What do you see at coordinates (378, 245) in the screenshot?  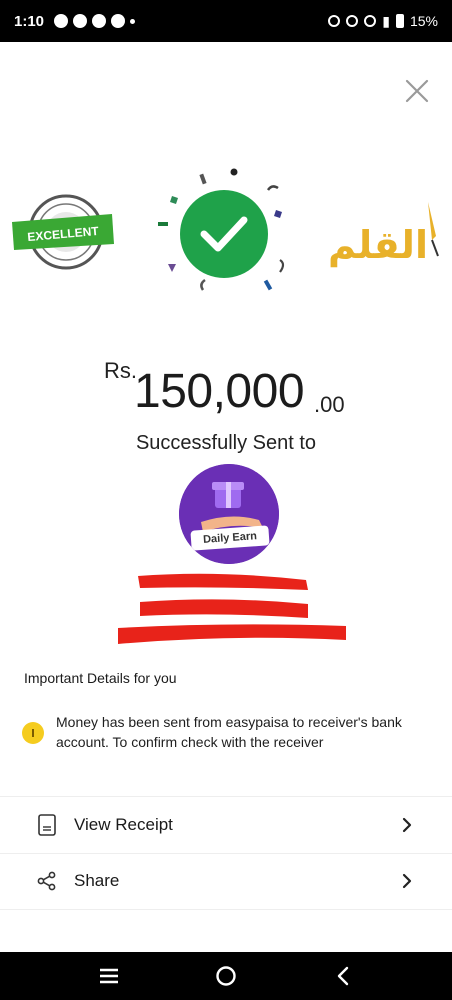 I see `logo-text: القلم` at bounding box center [378, 245].